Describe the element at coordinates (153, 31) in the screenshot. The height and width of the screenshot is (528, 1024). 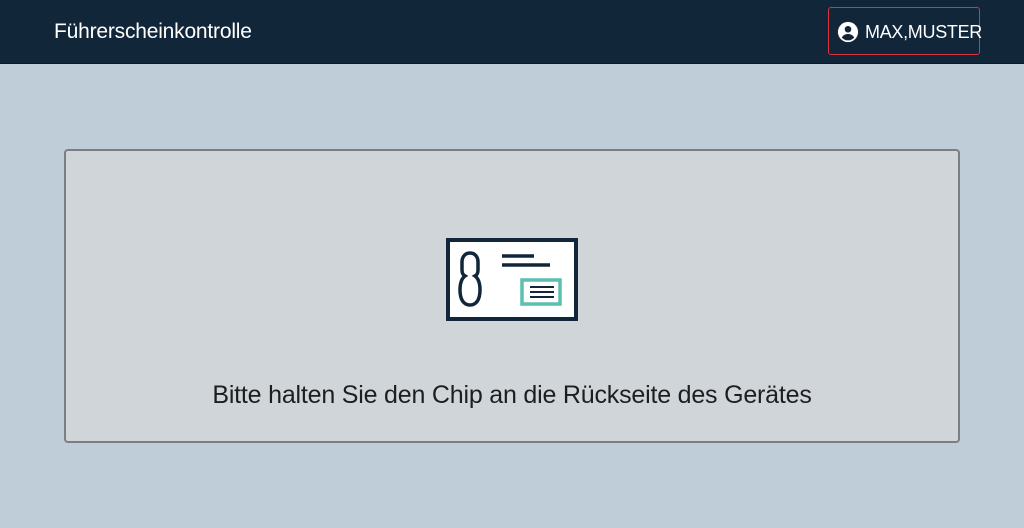
I see `app-title: Führerscheinkontrolle` at that location.